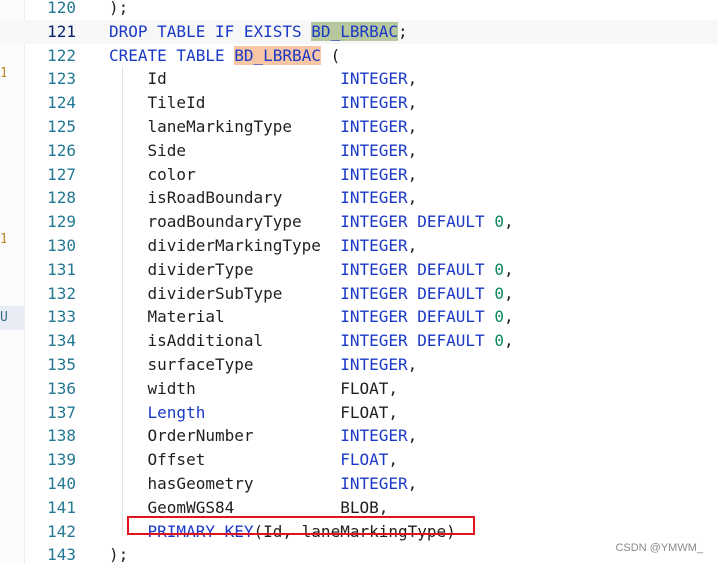  I want to click on text-token: isRoadBoundary, so click(225, 198).